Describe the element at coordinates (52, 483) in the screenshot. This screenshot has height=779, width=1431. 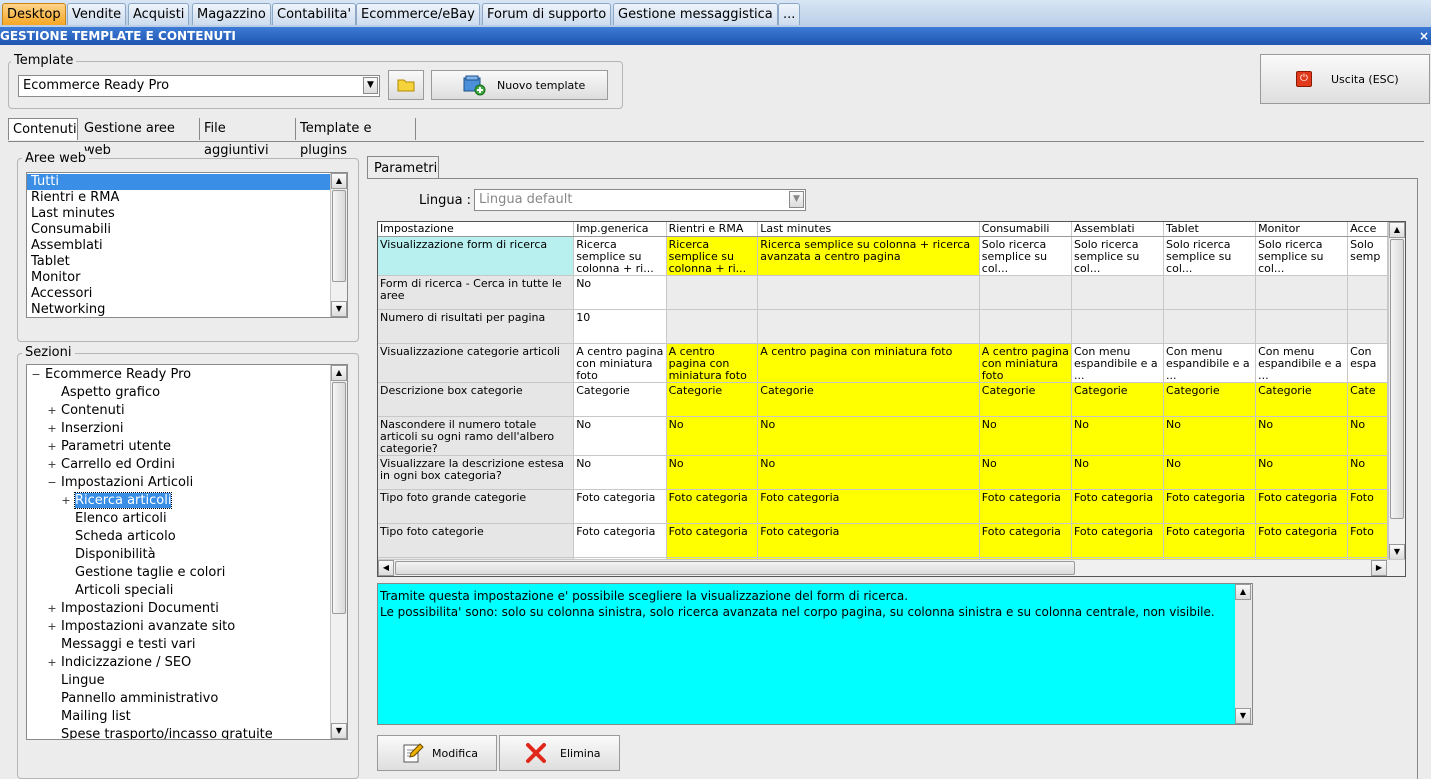
I see `collapse-icon: −` at that location.